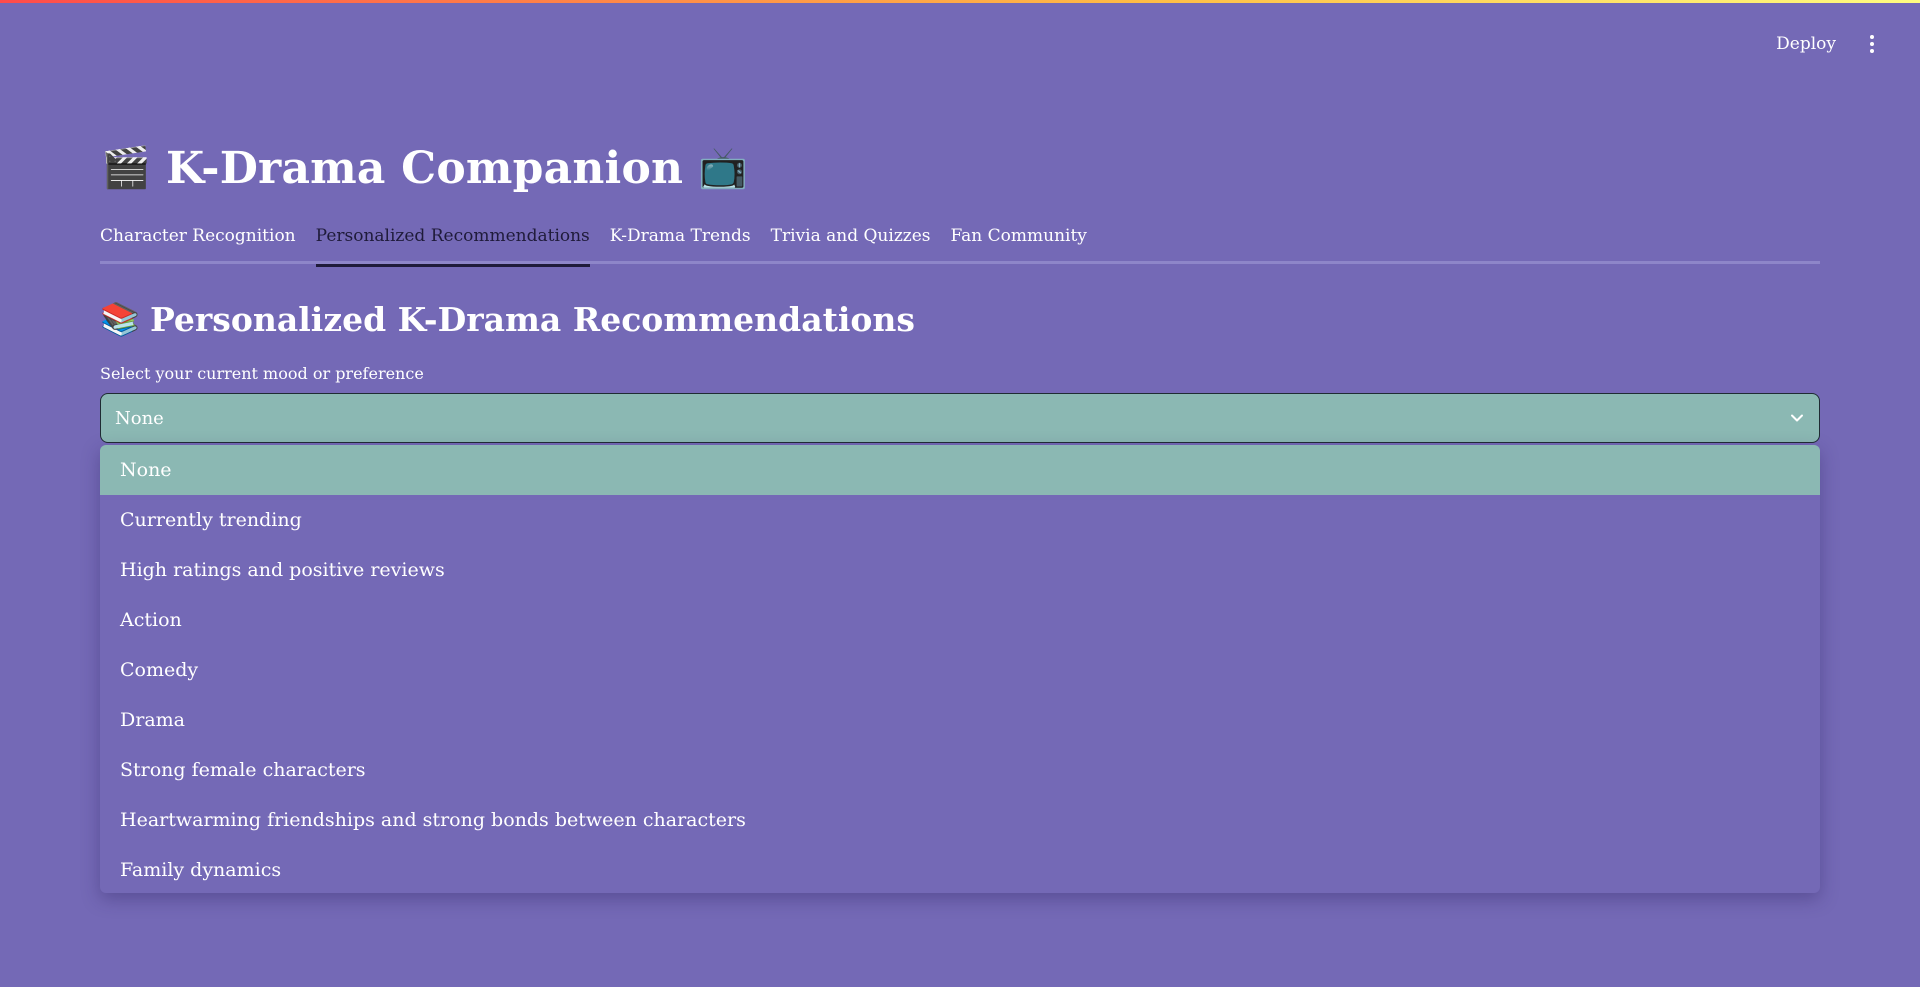 This screenshot has height=987, width=1920. I want to click on page-title: K-Drama Companion, so click(425, 168).